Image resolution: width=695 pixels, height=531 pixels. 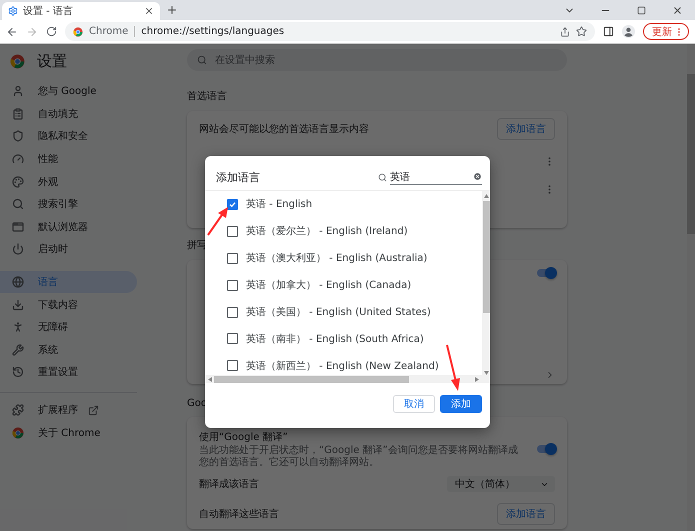 I want to click on sidebar-item: 默认浏览器, so click(x=68, y=227).